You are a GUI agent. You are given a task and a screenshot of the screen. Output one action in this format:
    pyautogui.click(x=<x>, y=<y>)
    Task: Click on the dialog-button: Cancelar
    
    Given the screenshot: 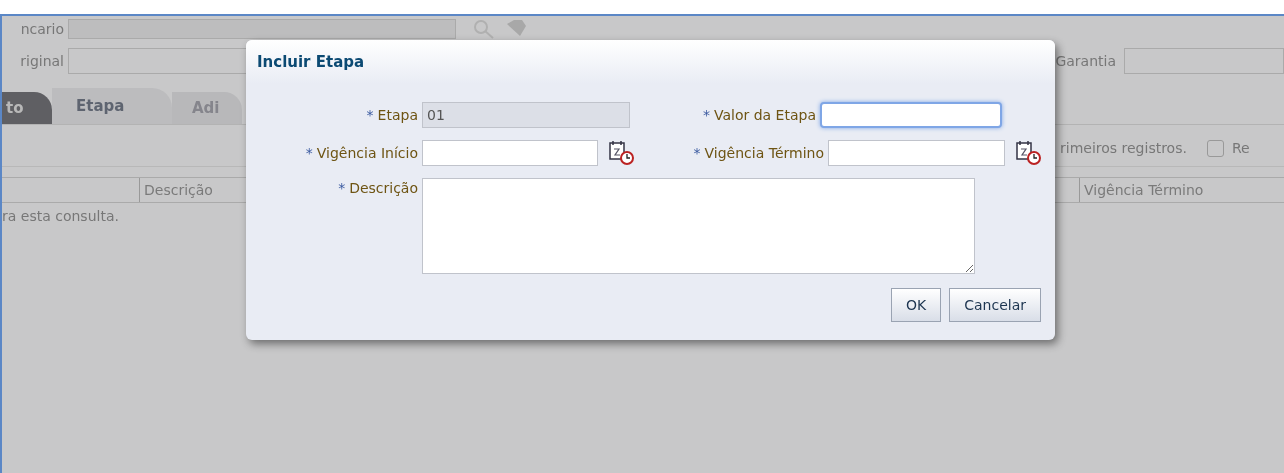 What is the action you would take?
    pyautogui.click(x=995, y=305)
    